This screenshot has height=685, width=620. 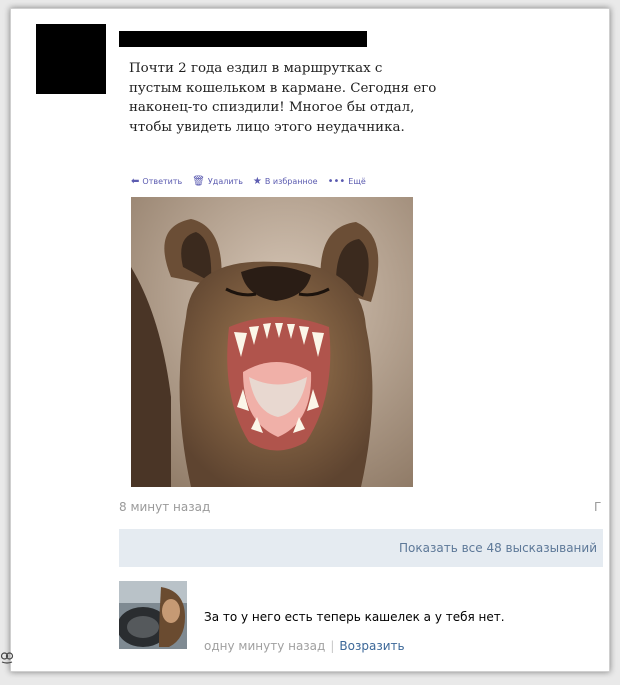 I want to click on commenter-avatar, so click(x=153, y=615).